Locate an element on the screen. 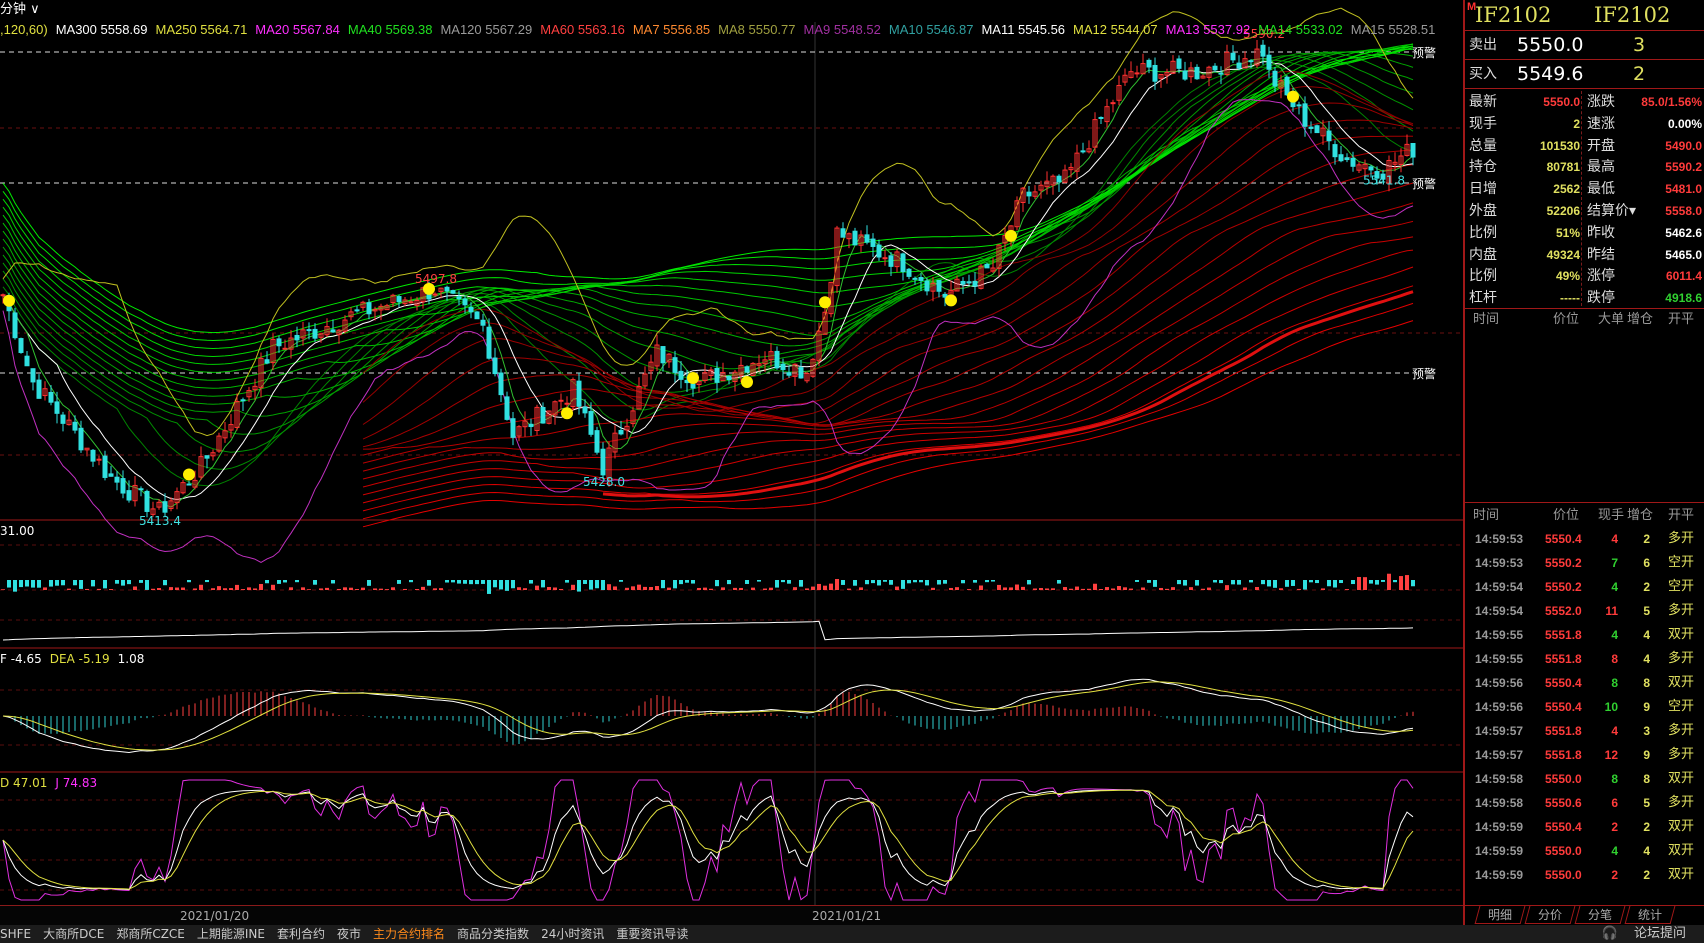  tick-volume: 7 is located at coordinates (1614, 563).